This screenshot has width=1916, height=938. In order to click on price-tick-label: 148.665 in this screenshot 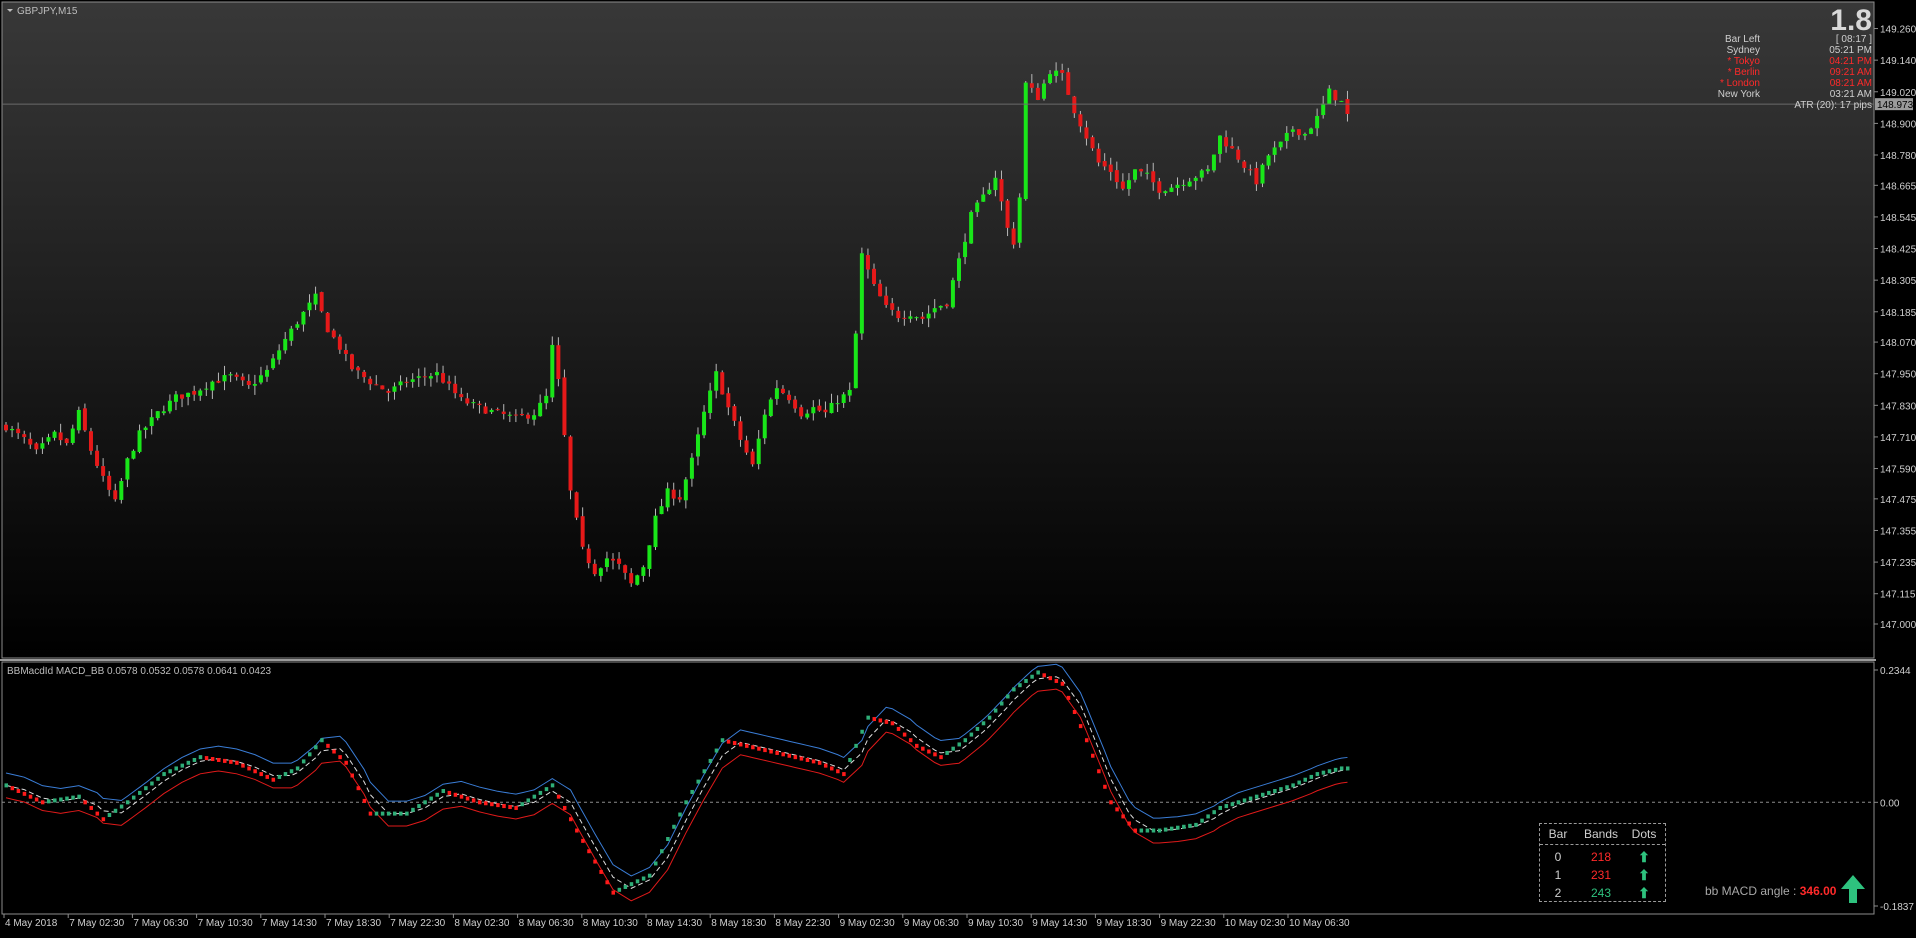, I will do `click(1898, 186)`.